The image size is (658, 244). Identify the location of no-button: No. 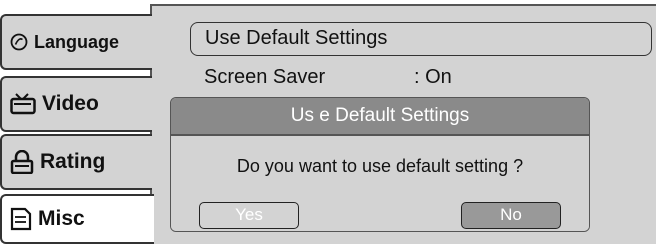
(511, 215).